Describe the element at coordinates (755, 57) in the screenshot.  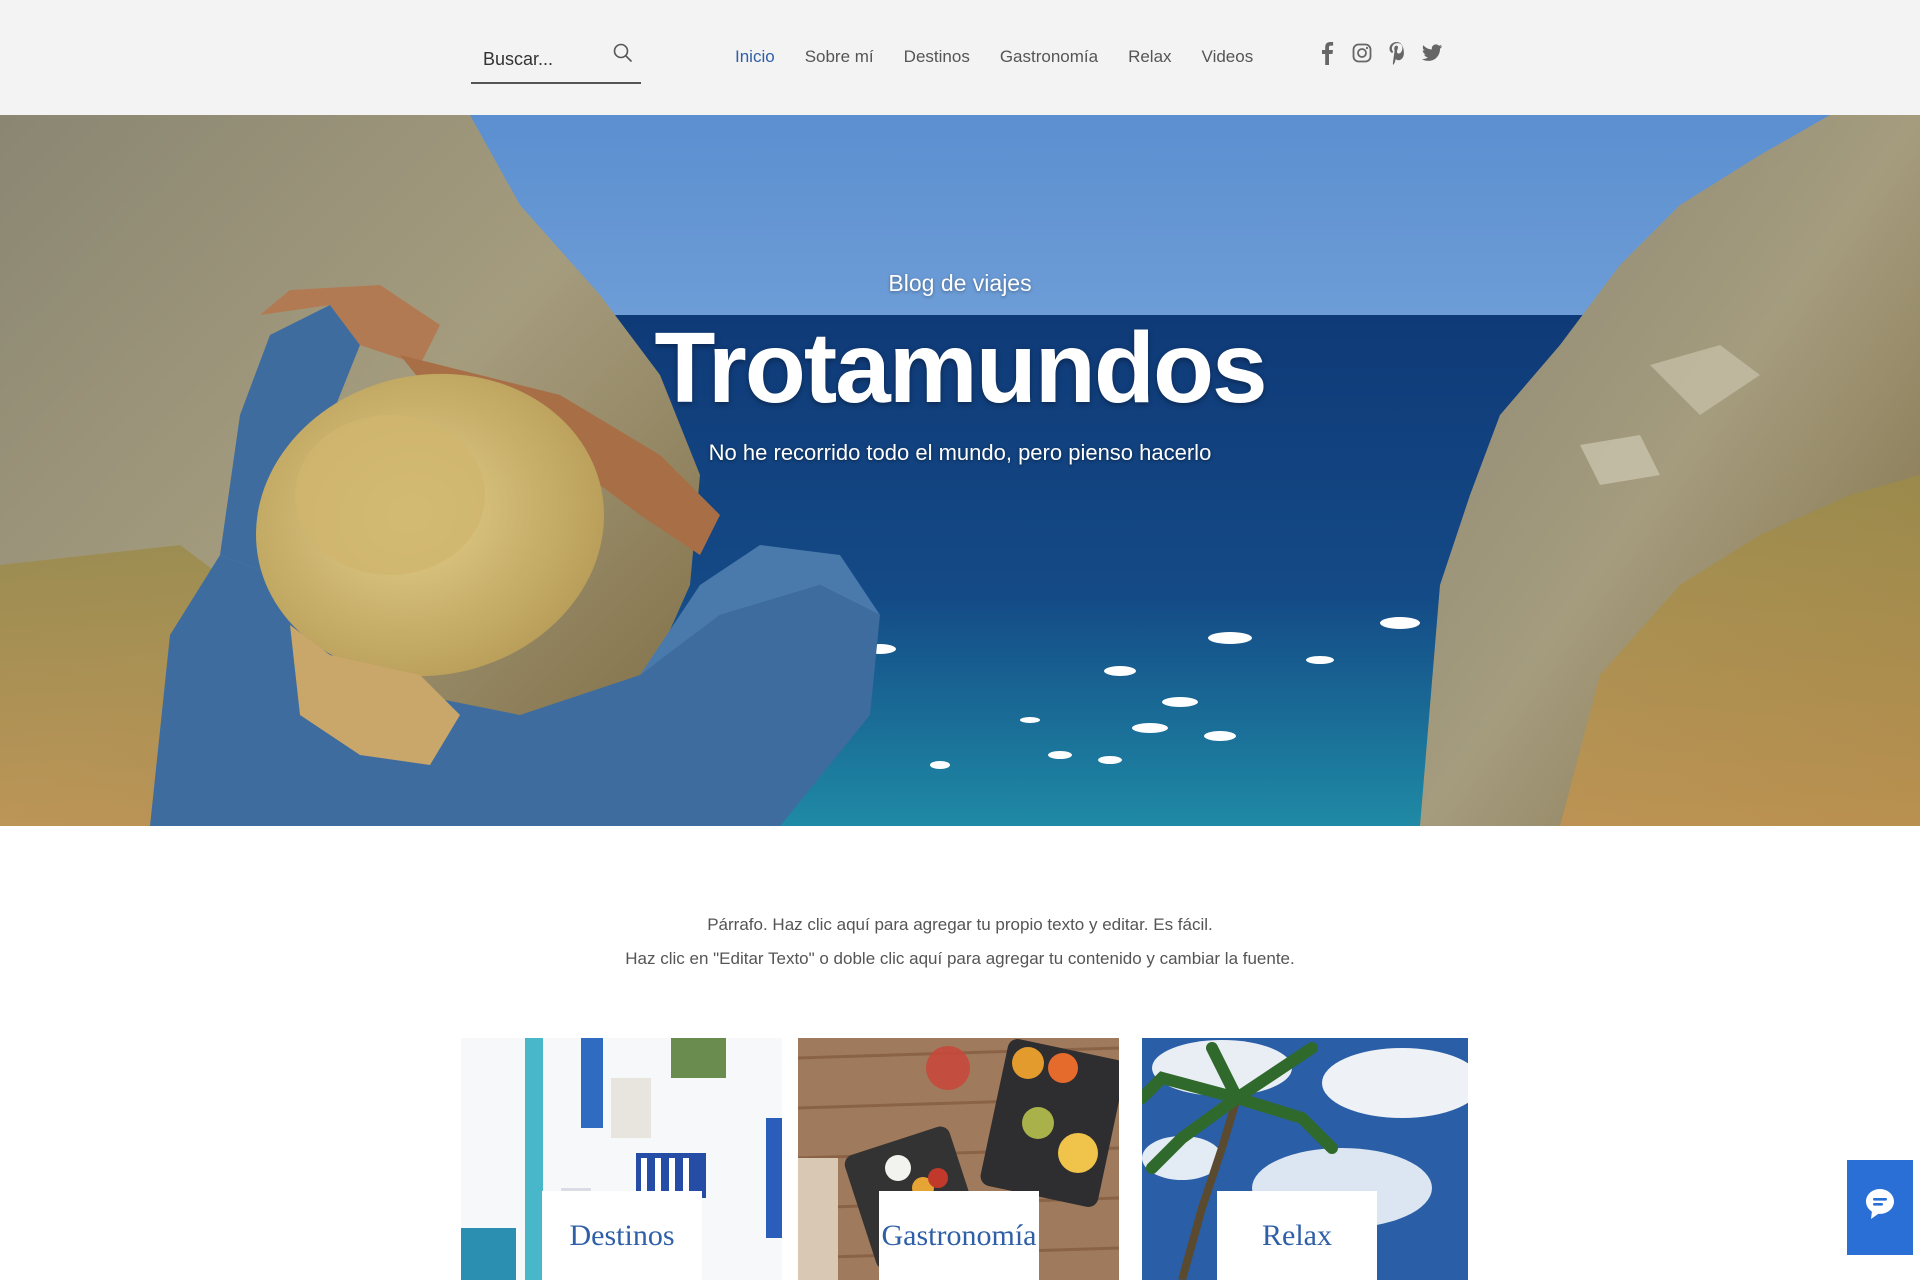
I see `nav-item-inicio: Inicio` at that location.